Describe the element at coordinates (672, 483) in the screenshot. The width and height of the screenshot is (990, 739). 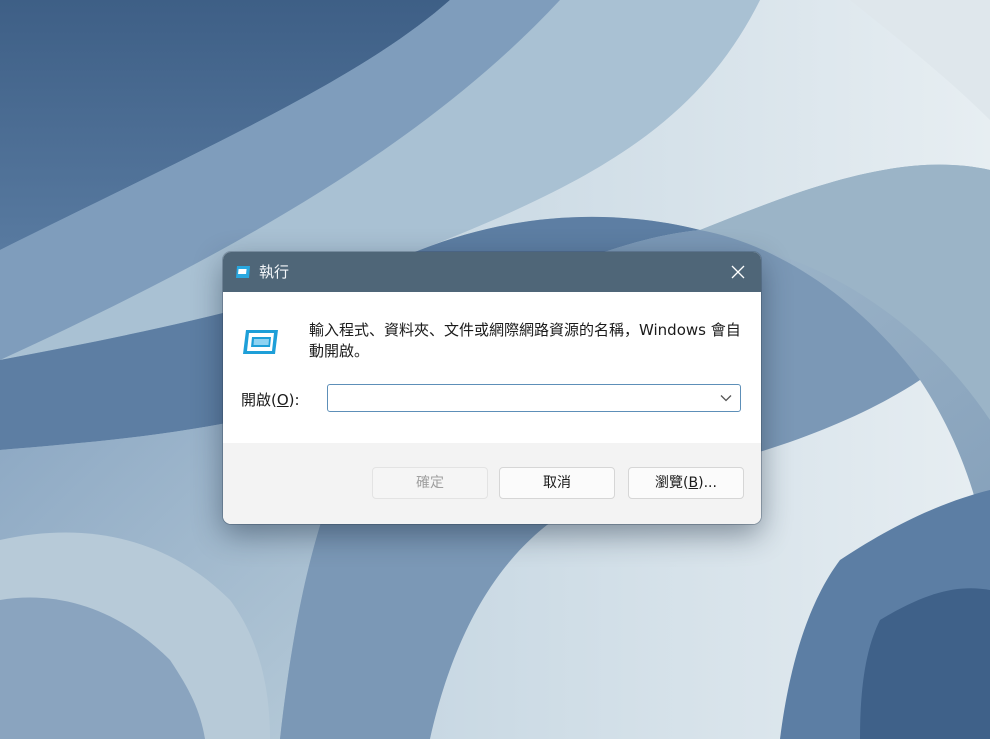
I see `browse-label-prefix: 瀏覽(` at that location.